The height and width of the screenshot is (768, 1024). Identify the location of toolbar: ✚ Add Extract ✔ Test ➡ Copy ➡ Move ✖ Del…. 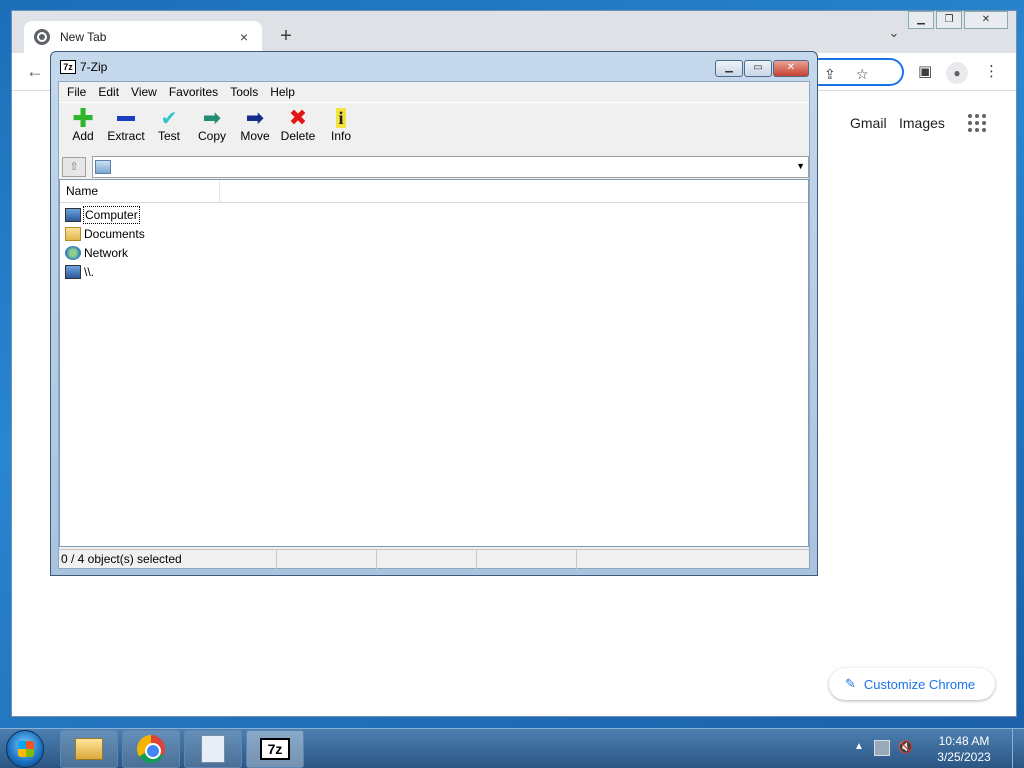
(434, 127).